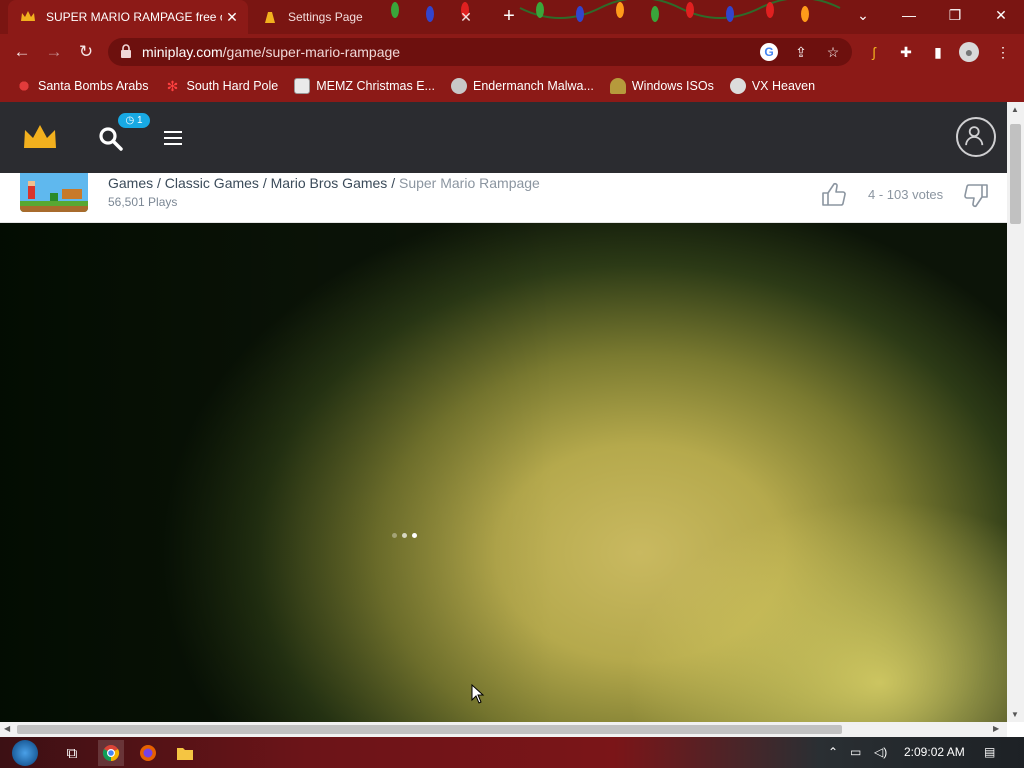 This screenshot has height=768, width=1024. What do you see at coordinates (503, 137) in the screenshot?
I see `site-header: ◷ 1` at bounding box center [503, 137].